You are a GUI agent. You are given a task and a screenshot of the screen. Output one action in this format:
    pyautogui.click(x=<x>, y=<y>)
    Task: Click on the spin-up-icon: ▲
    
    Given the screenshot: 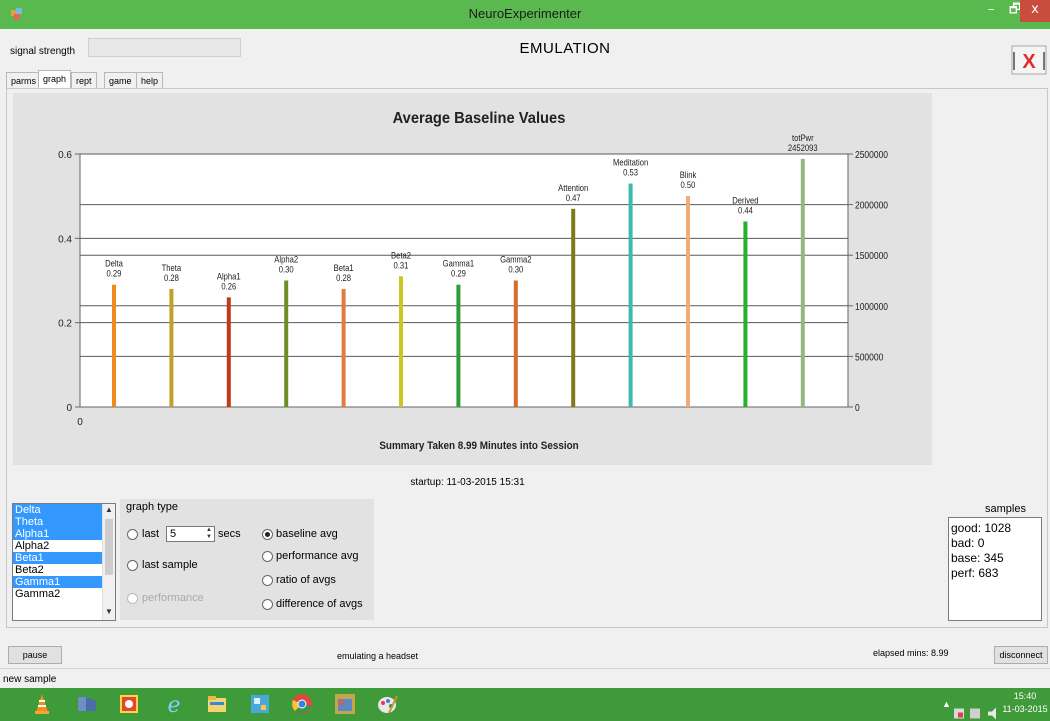 What is the action you would take?
    pyautogui.click(x=209, y=530)
    